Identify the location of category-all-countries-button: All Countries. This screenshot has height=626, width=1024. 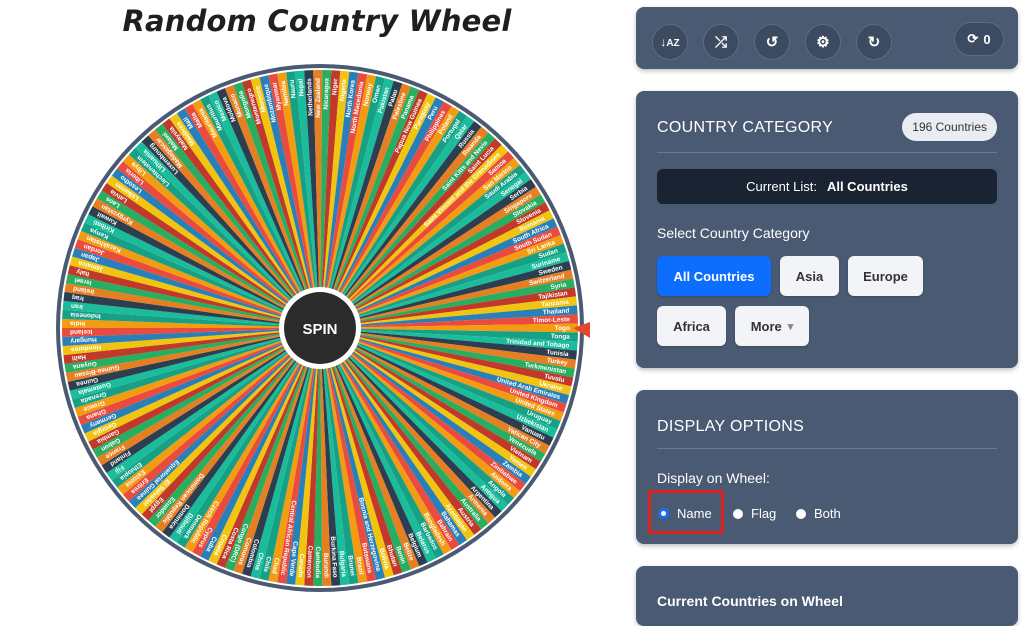
(714, 276).